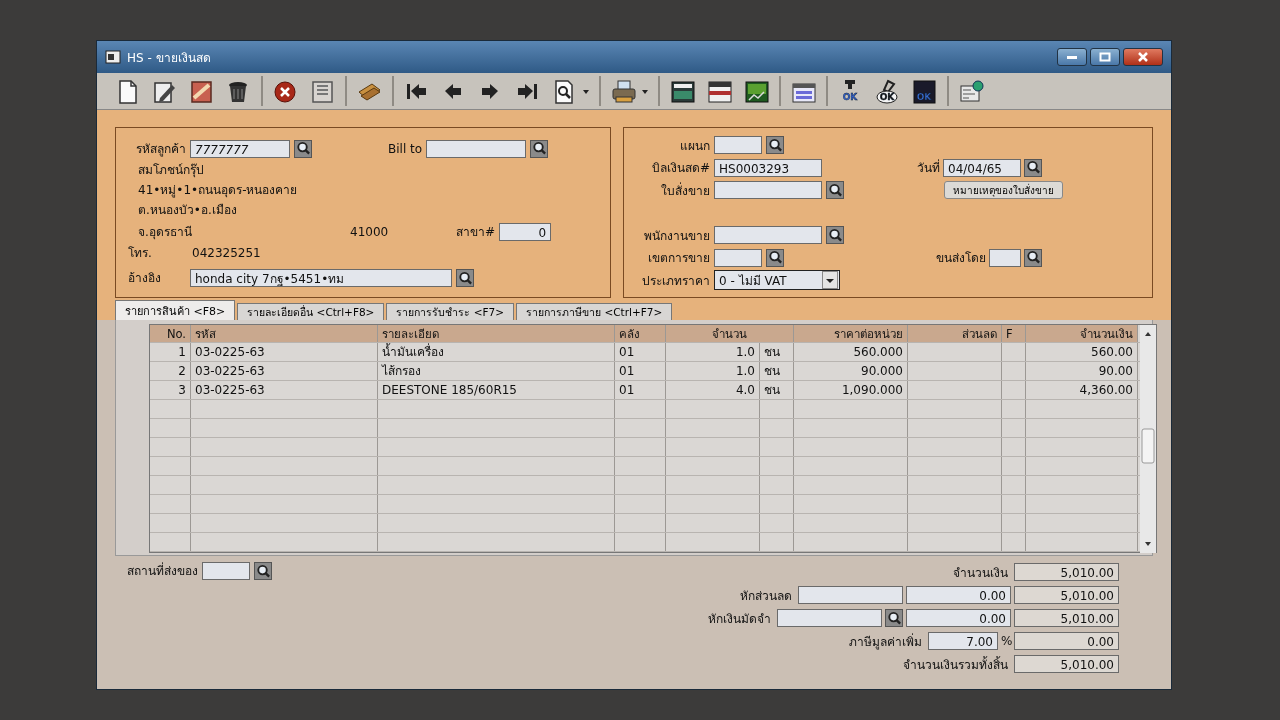 This screenshot has width=1280, height=720. Describe the element at coordinates (175, 310) in the screenshot. I see `tab: รายการสินค้า <F8>` at that location.